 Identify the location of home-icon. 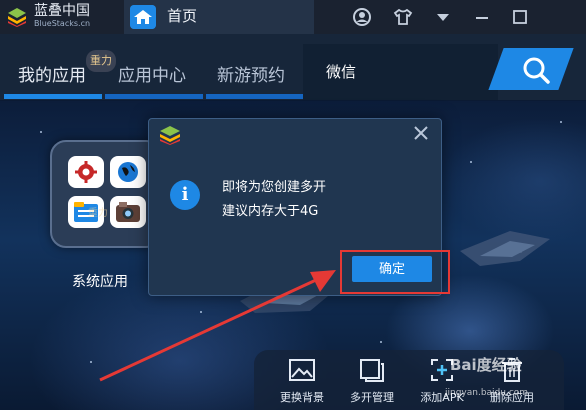
(143, 17).